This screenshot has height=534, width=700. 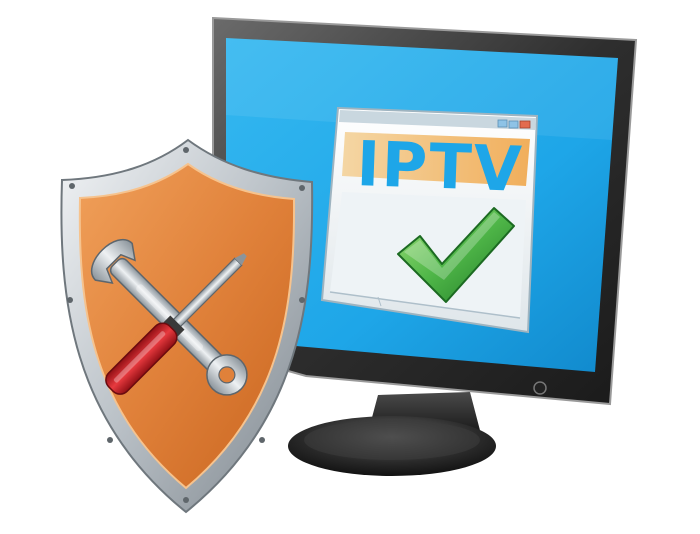 What do you see at coordinates (540, 388) in the screenshot?
I see `power-button-icon` at bounding box center [540, 388].